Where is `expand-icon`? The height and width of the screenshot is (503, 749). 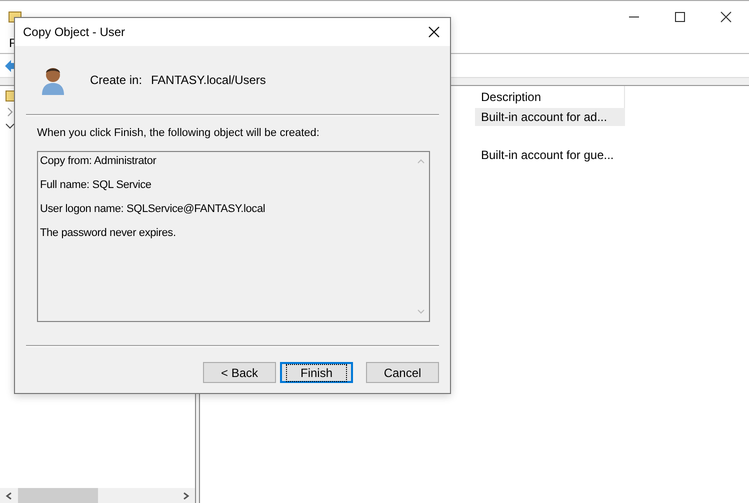 expand-icon is located at coordinates (10, 112).